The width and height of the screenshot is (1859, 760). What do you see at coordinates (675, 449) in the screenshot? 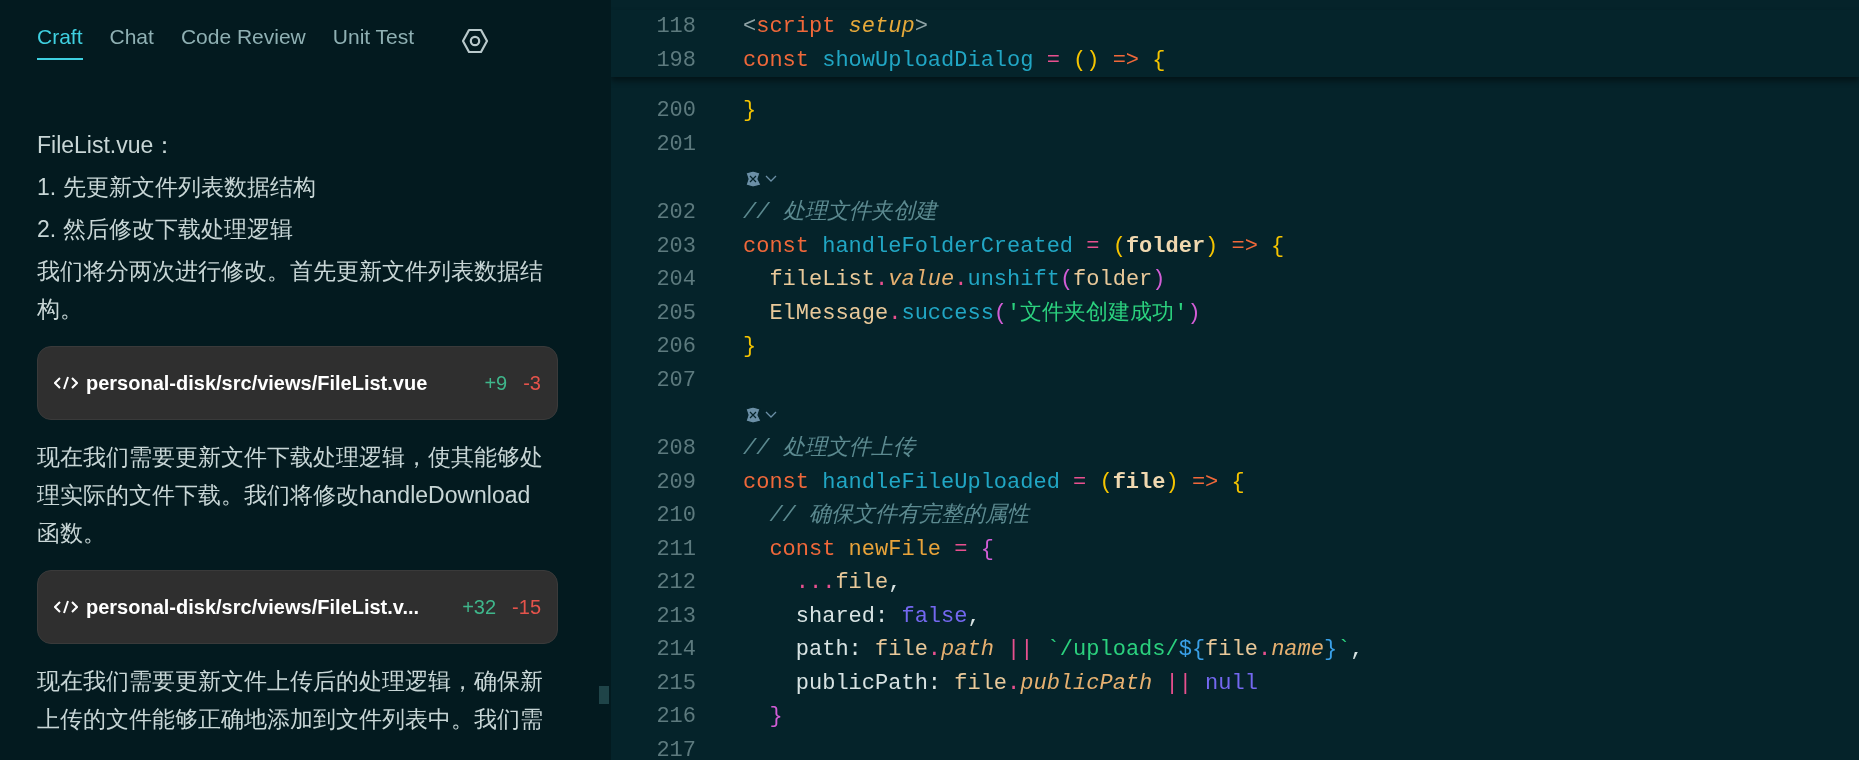
I see `line-number: 208` at bounding box center [675, 449].